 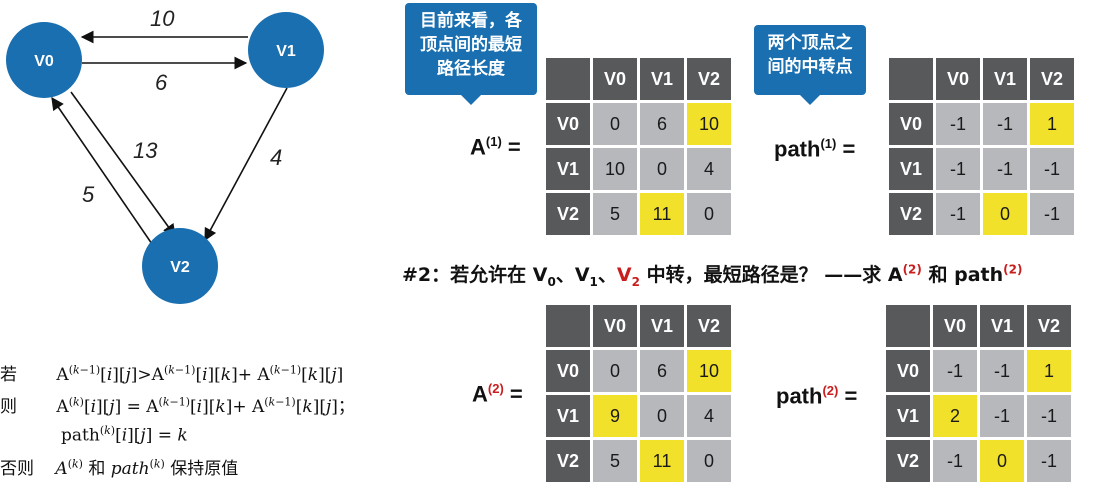 What do you see at coordinates (851, 396) in the screenshot?
I see `label-path2-eq: =` at bounding box center [851, 396].